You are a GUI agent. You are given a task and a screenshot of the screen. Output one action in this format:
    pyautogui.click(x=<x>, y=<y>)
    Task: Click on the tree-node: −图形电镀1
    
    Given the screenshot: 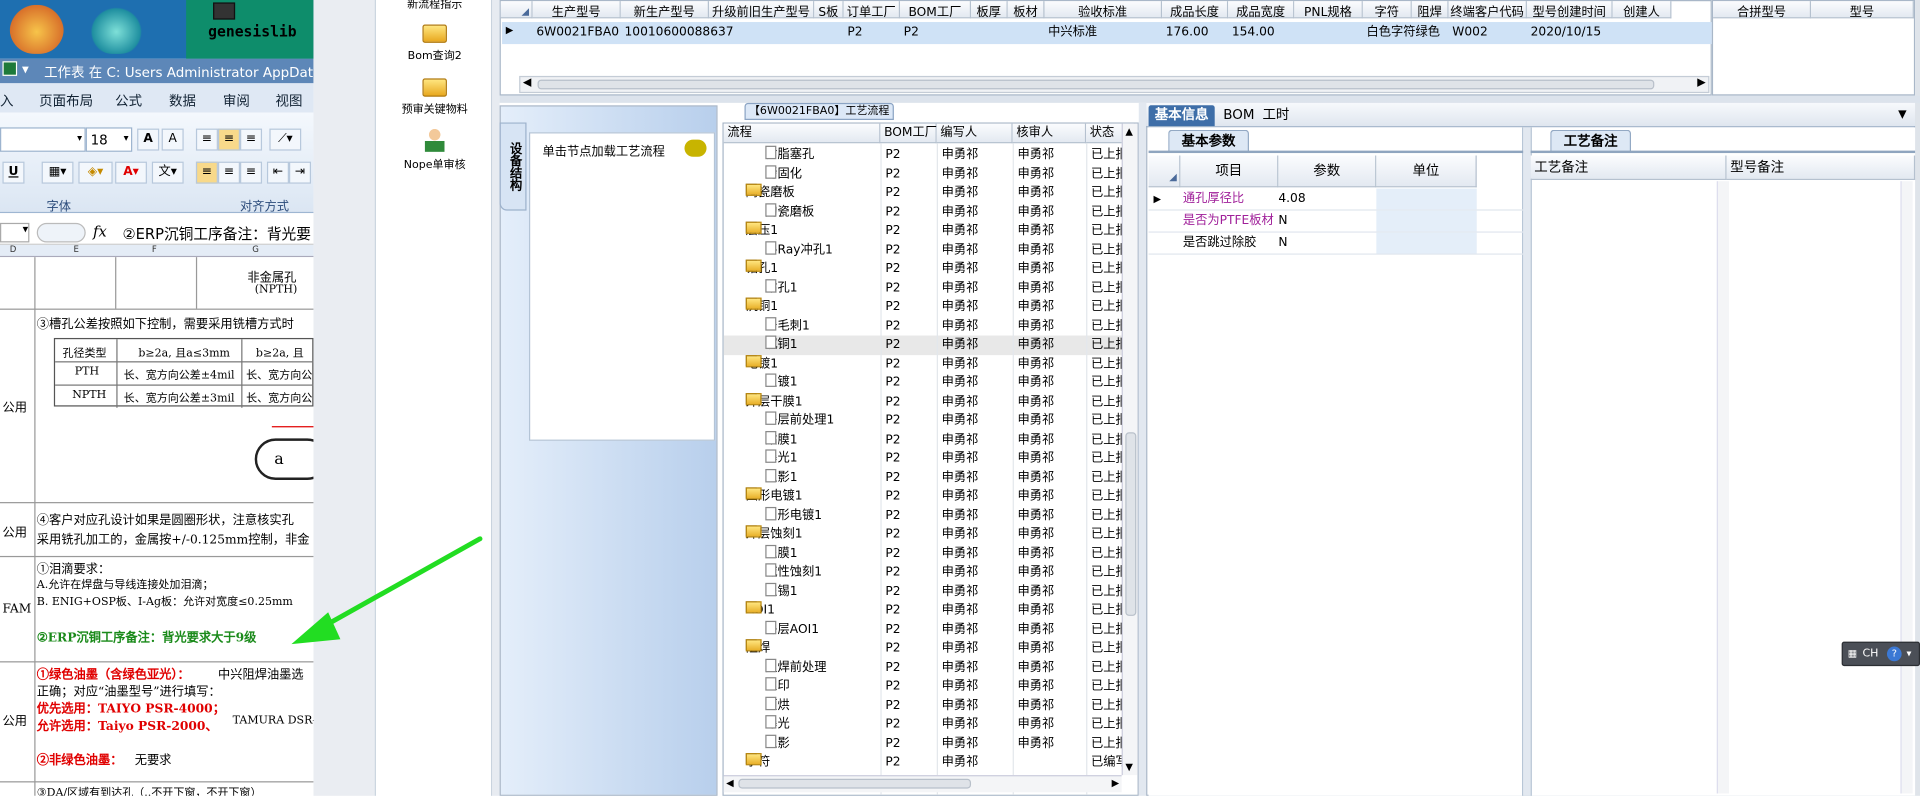 What is the action you would take?
    pyautogui.click(x=774, y=496)
    